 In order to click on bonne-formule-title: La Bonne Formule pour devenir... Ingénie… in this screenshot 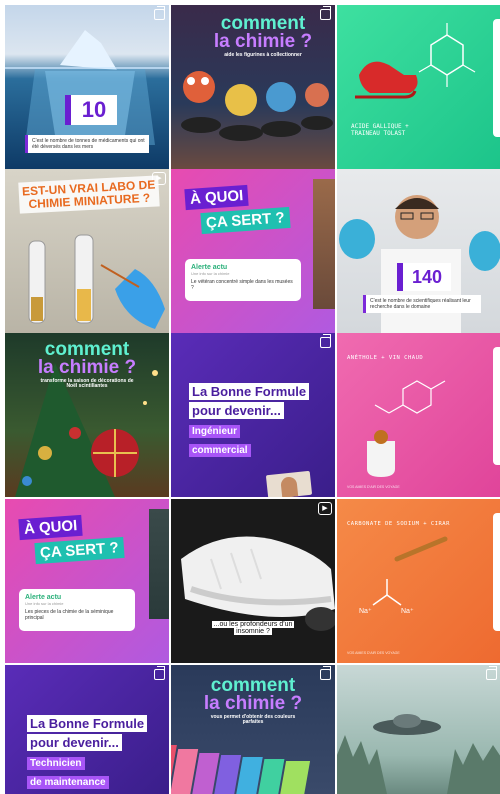, I will do `click(249, 421)`.